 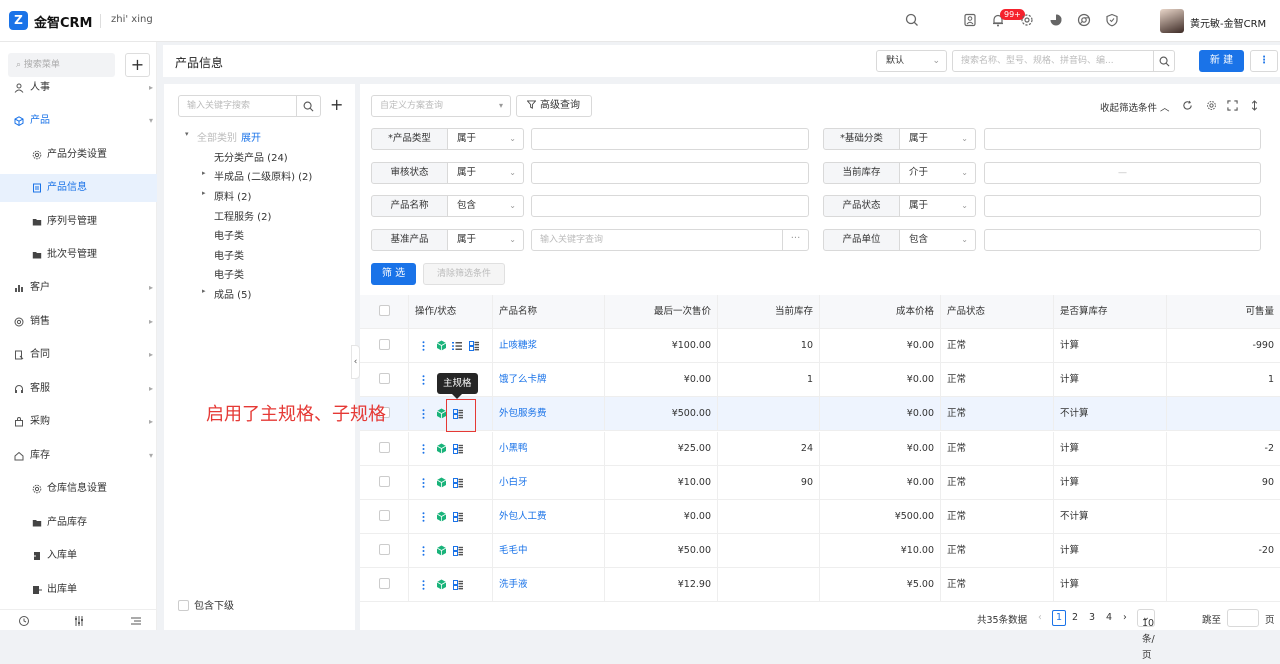 I want to click on filter-button: 筛 选, so click(x=393, y=274).